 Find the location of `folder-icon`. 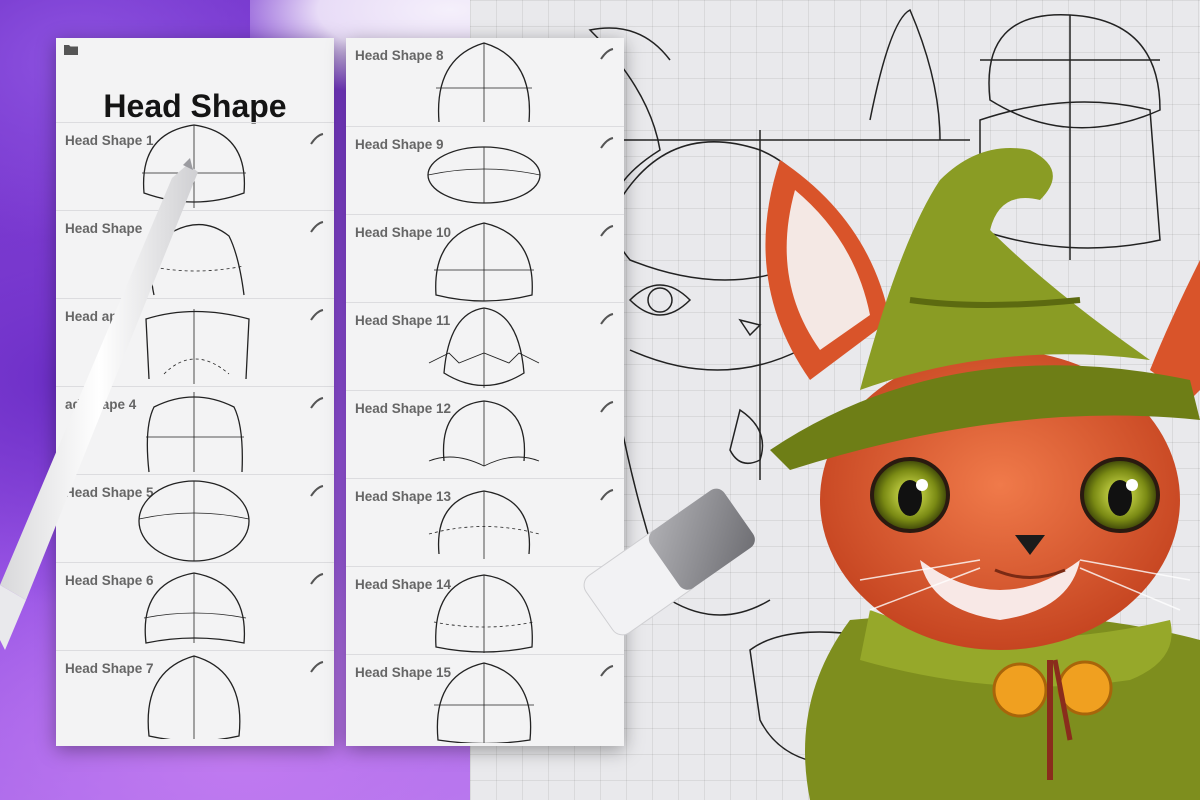

folder-icon is located at coordinates (71, 49).